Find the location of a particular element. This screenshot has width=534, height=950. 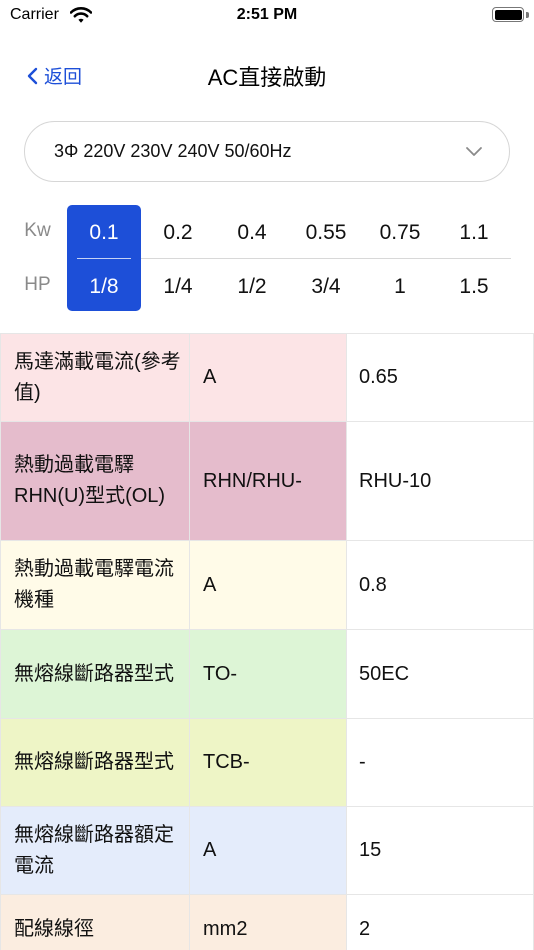

table-row: 無熔線斷路器額定電流 A 15 is located at coordinates (267, 851).